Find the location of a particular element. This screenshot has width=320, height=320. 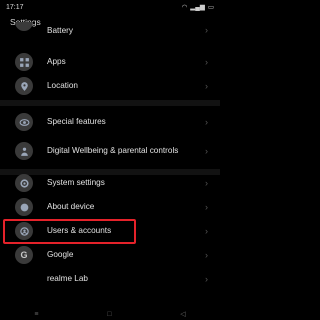

settings-item-location: Location › is located at coordinates (110, 86).